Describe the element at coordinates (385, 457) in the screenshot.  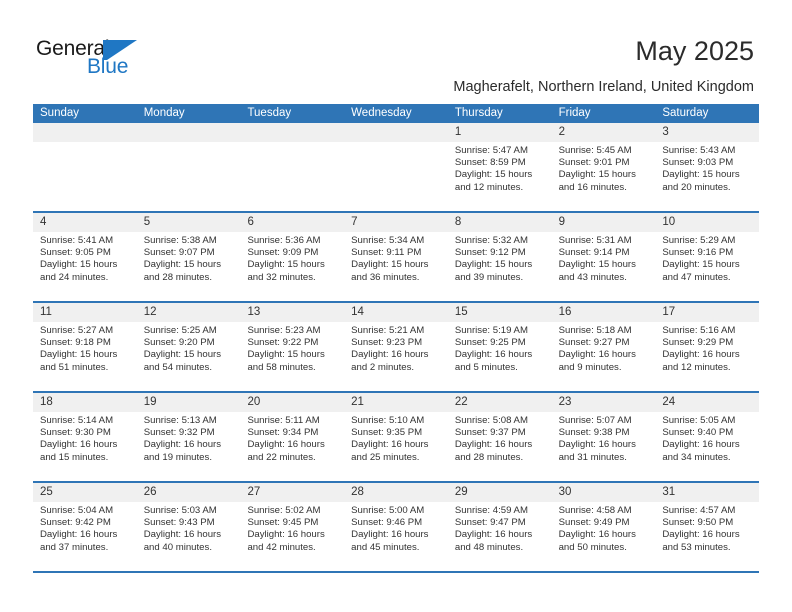
I see `daylight-text-line2: and 25 minutes.` at that location.